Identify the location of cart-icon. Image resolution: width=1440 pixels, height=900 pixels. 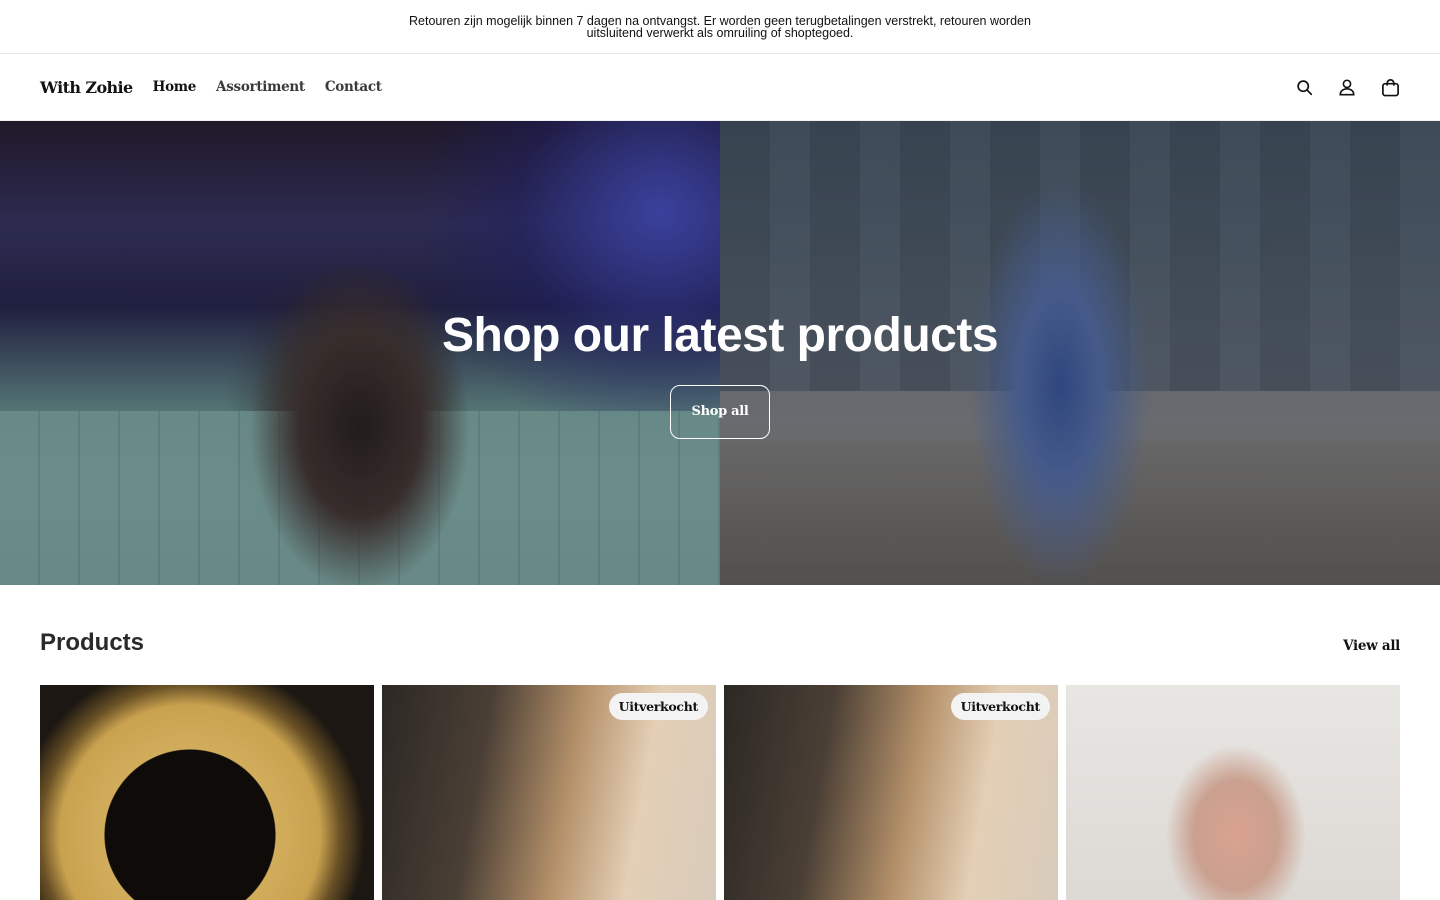
(1390, 87).